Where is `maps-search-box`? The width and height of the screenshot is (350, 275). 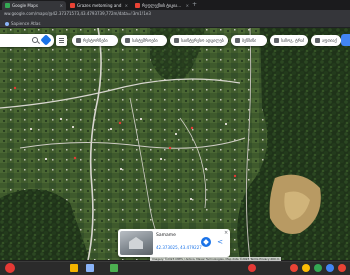
maps-search-box is located at coordinates (27, 40).